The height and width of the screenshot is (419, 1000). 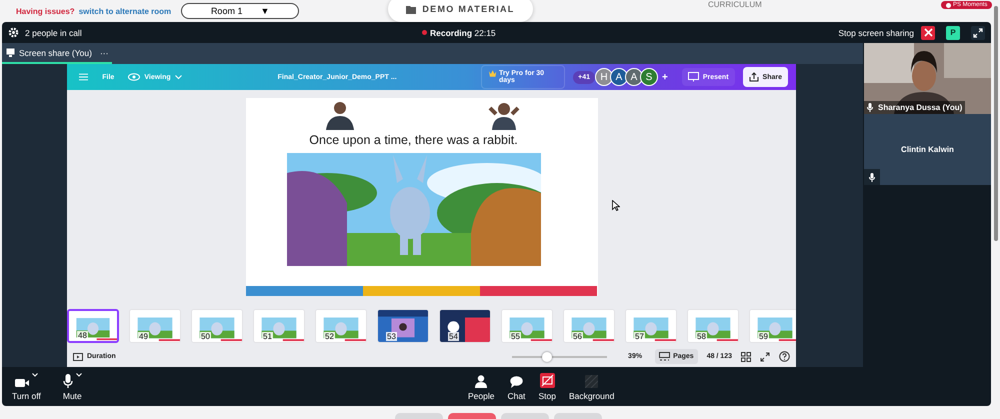 I want to click on upload-icon, so click(x=753, y=77).